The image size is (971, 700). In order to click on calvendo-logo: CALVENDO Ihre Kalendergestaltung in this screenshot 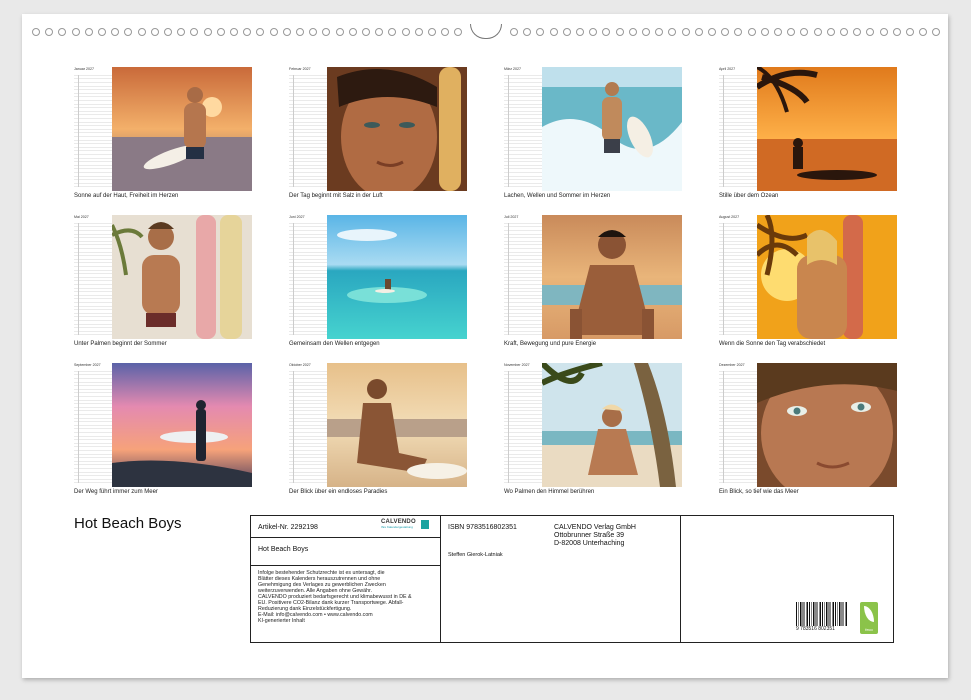, I will do `click(406, 526)`.